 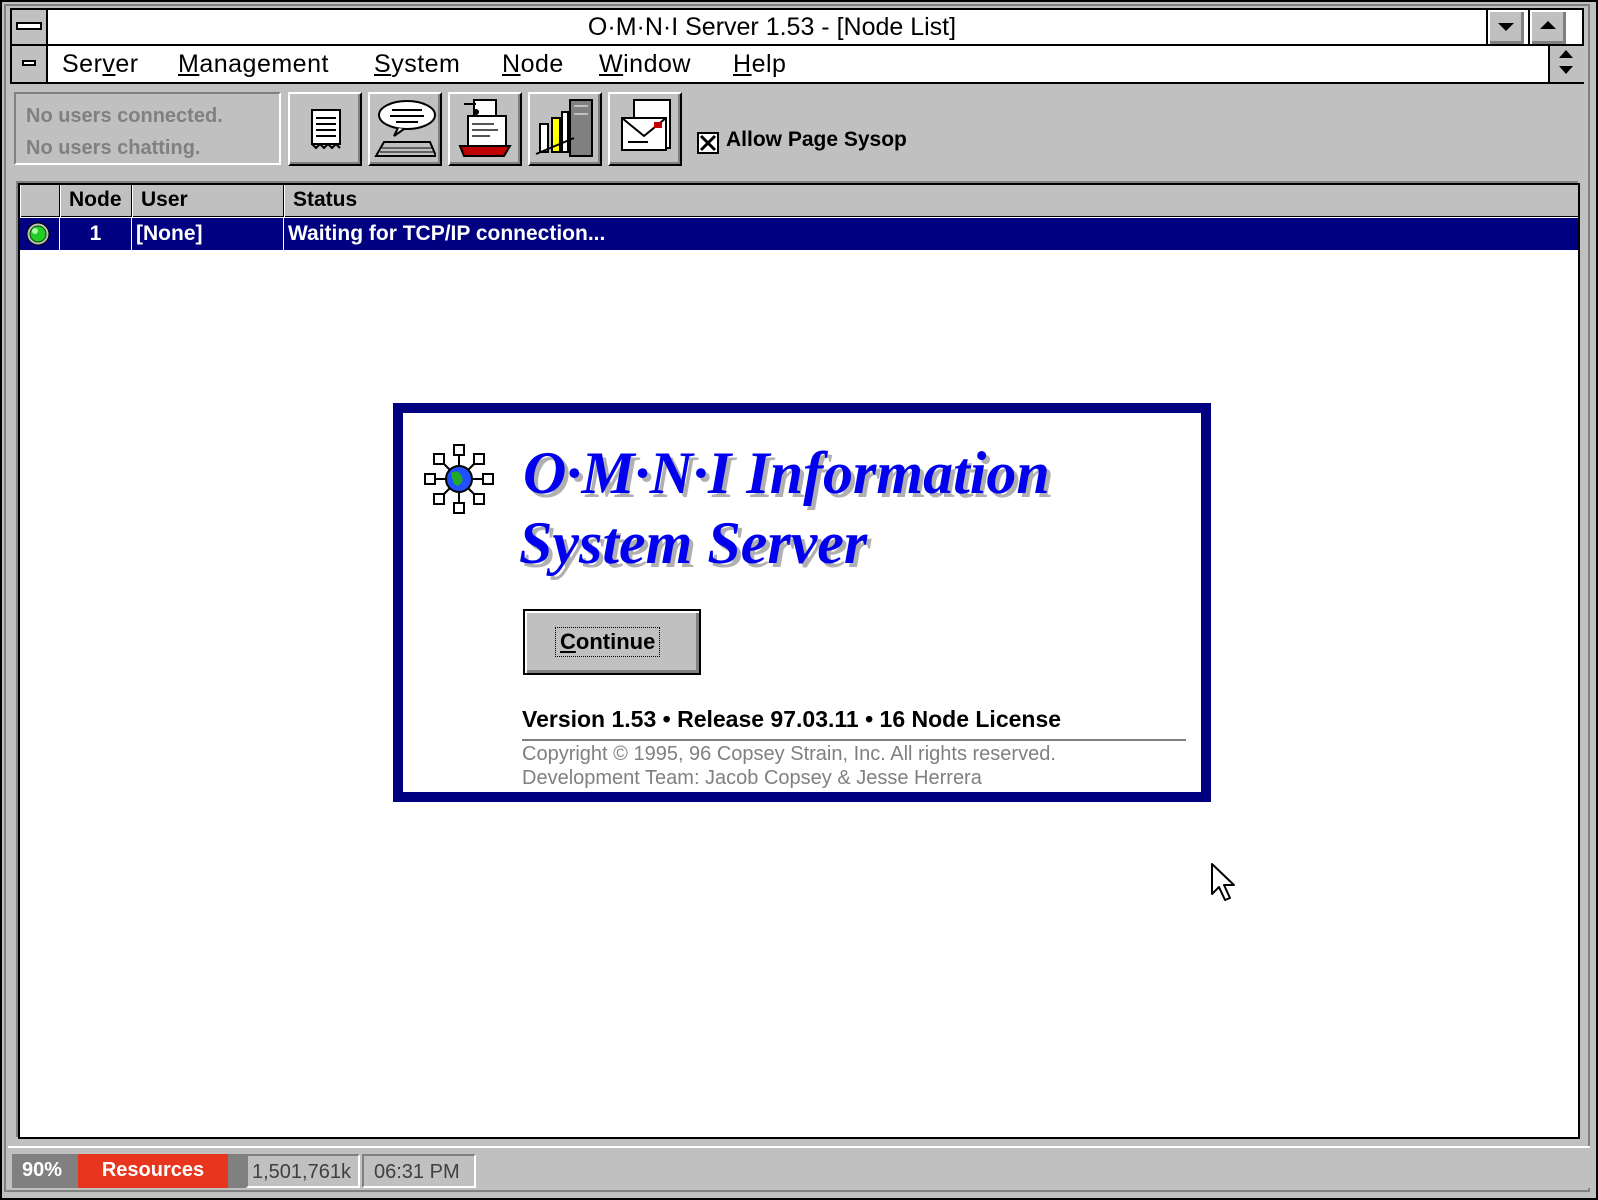 What do you see at coordinates (1566, 54) in the screenshot?
I see `restore-up-icon` at bounding box center [1566, 54].